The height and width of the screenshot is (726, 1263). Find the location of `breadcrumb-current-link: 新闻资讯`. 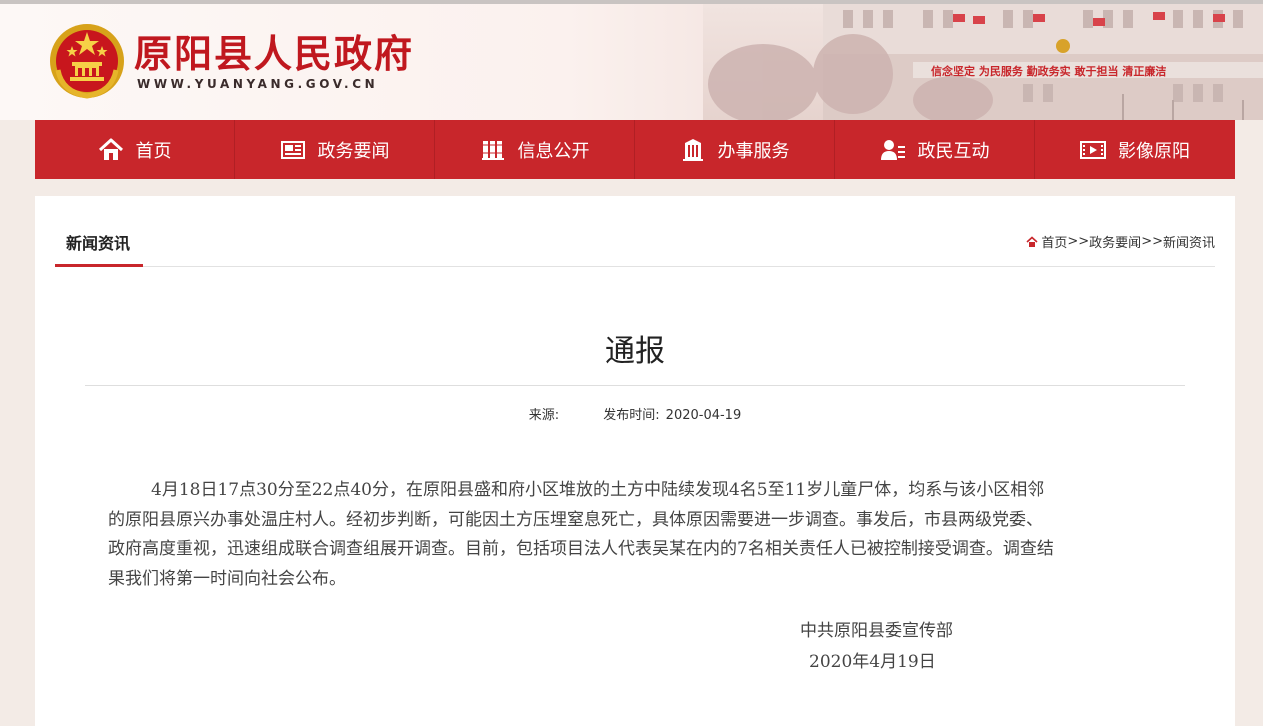

breadcrumb-current-link: 新闻资讯 is located at coordinates (1189, 241).